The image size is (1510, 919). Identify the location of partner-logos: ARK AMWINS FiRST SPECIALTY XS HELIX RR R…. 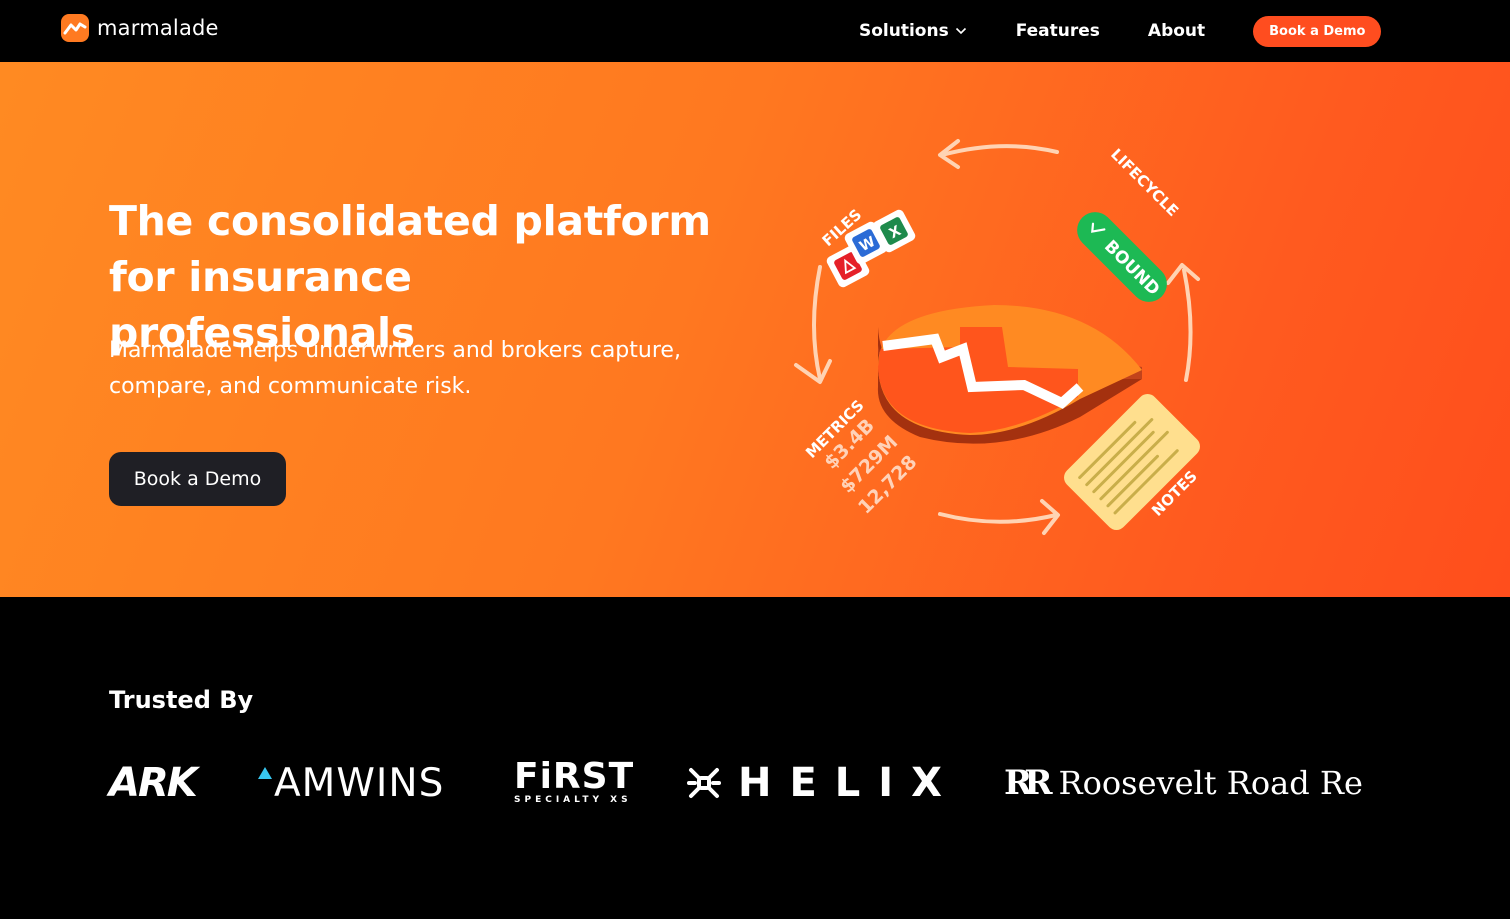
(755, 785).